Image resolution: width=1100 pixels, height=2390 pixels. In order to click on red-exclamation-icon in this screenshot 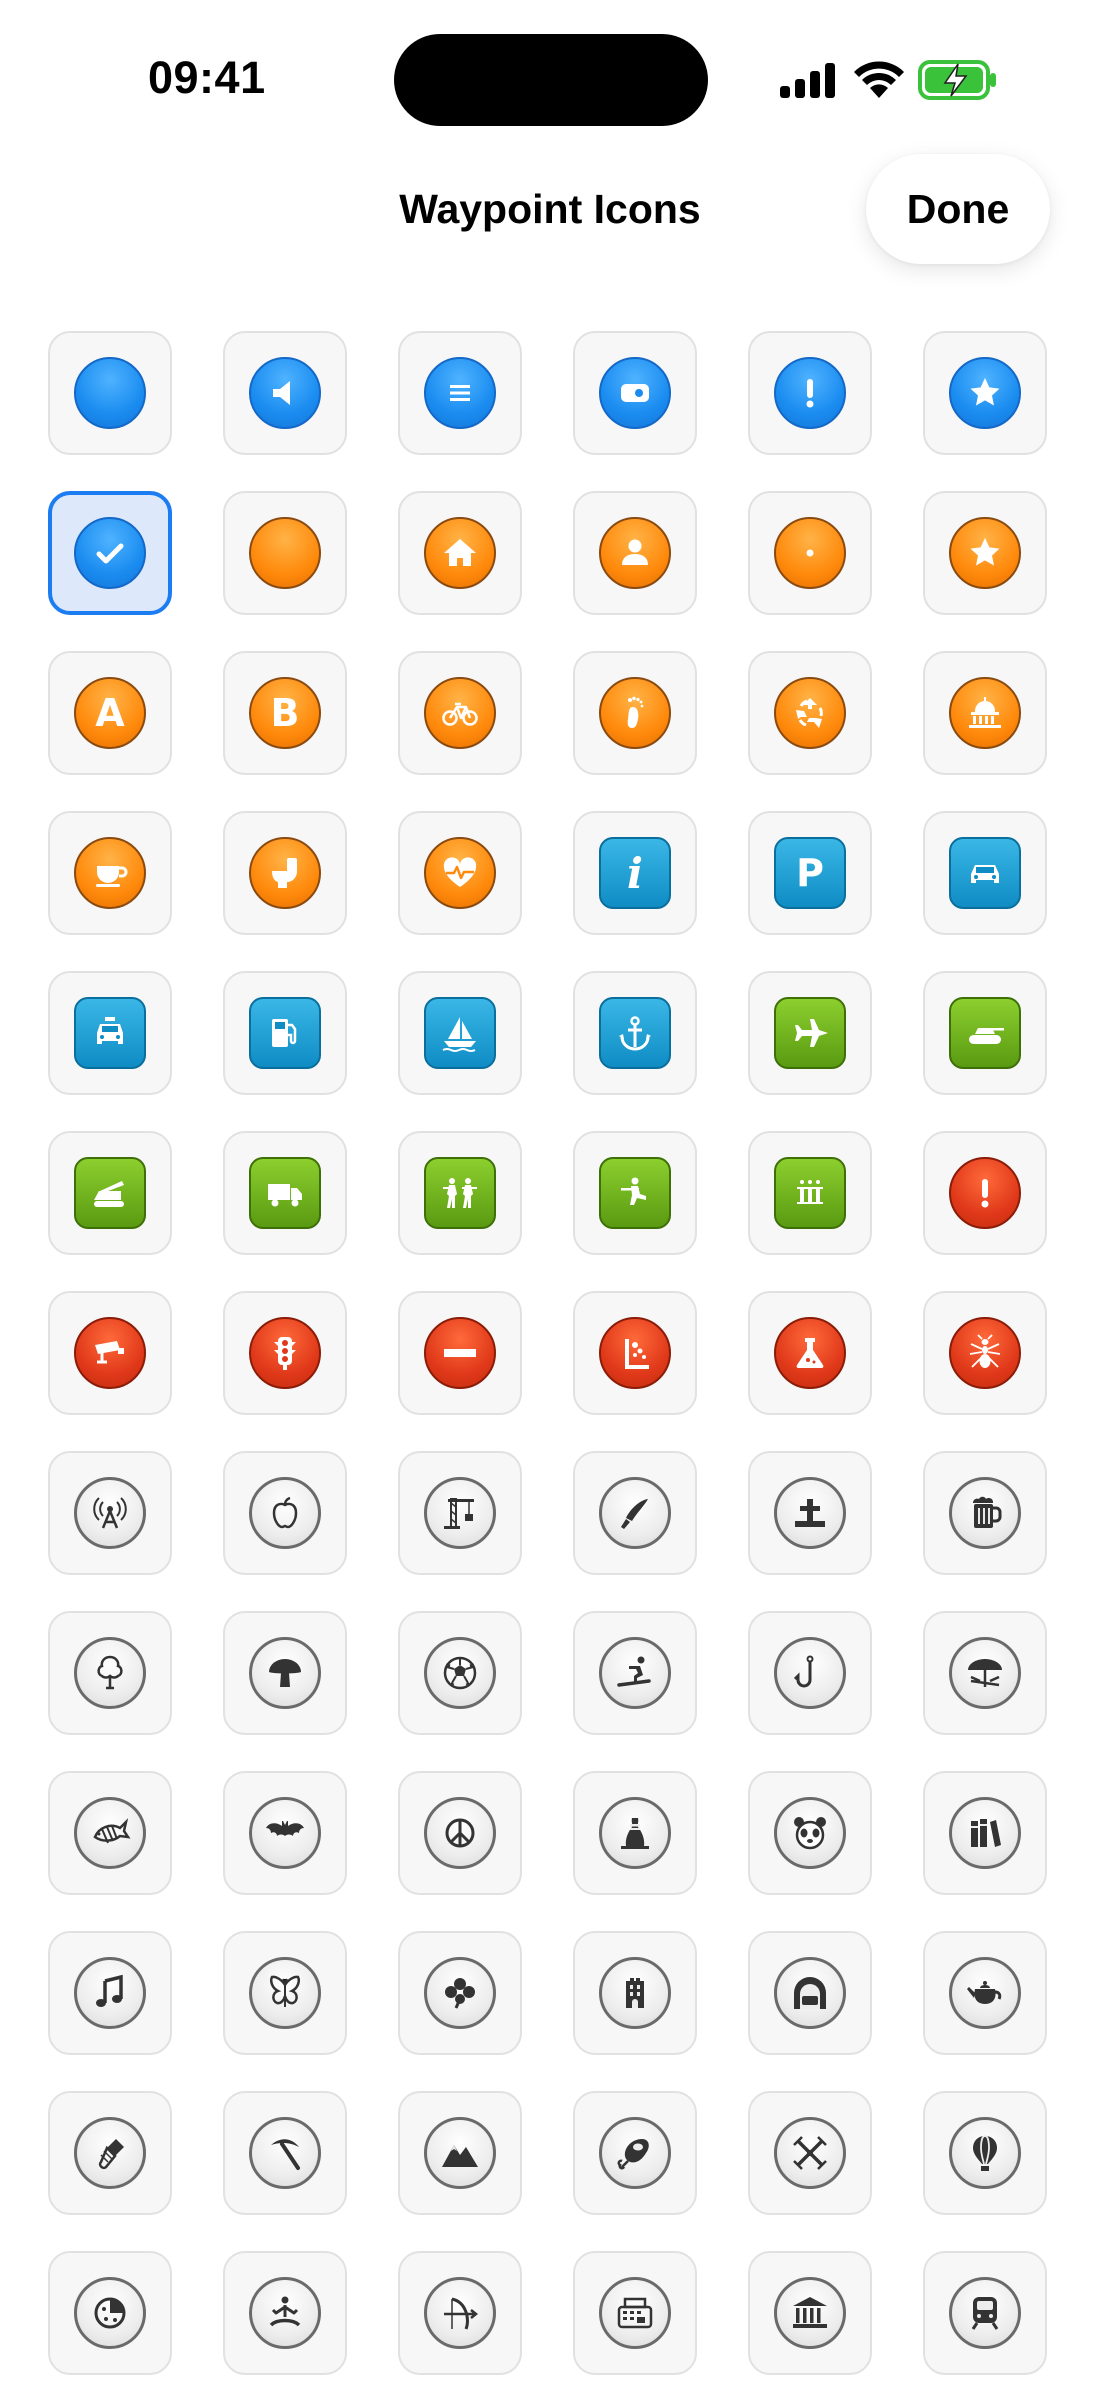, I will do `click(985, 1193)`.